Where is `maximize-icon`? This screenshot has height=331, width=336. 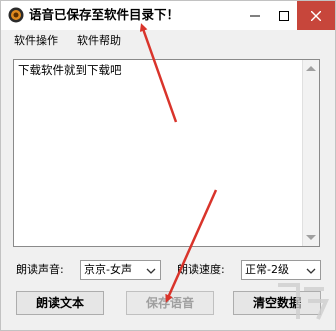
maximize-icon is located at coordinates (283, 15).